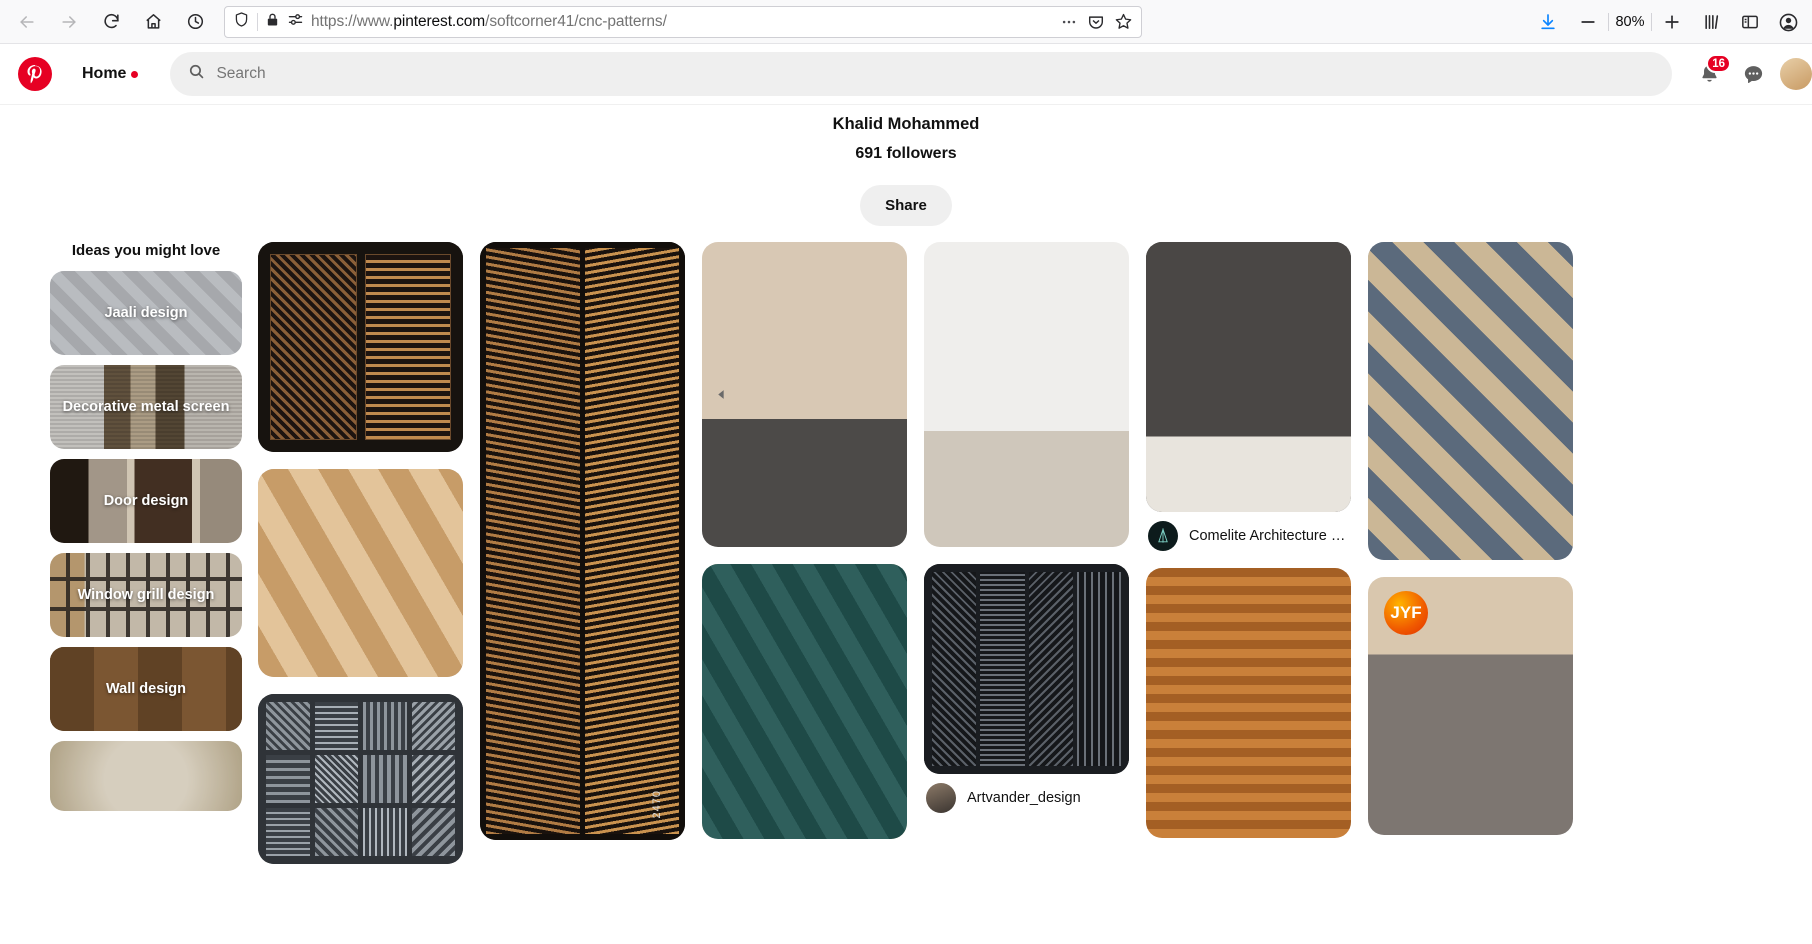 This screenshot has width=1812, height=944. I want to click on pin-dark-screen-panels, so click(1026, 669).